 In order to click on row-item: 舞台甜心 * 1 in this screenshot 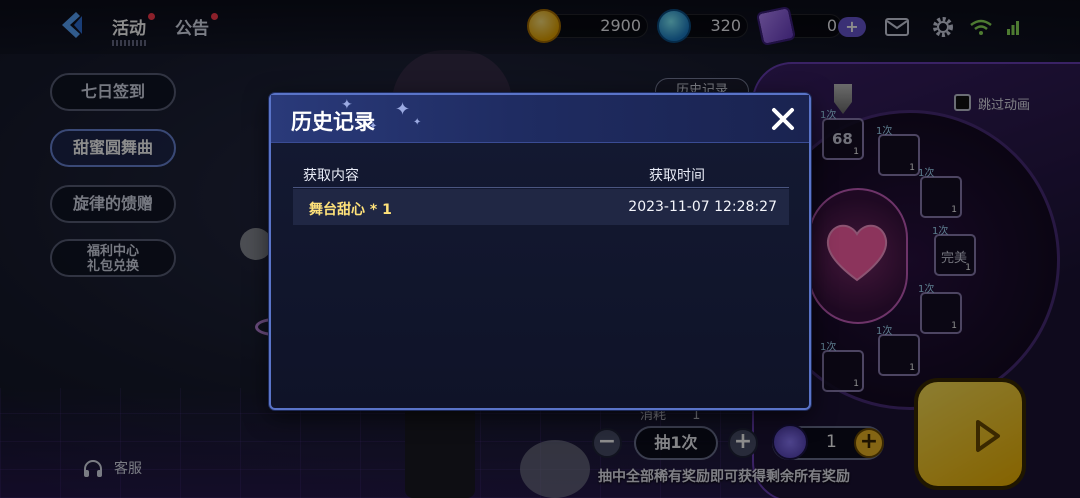, I will do `click(350, 210)`.